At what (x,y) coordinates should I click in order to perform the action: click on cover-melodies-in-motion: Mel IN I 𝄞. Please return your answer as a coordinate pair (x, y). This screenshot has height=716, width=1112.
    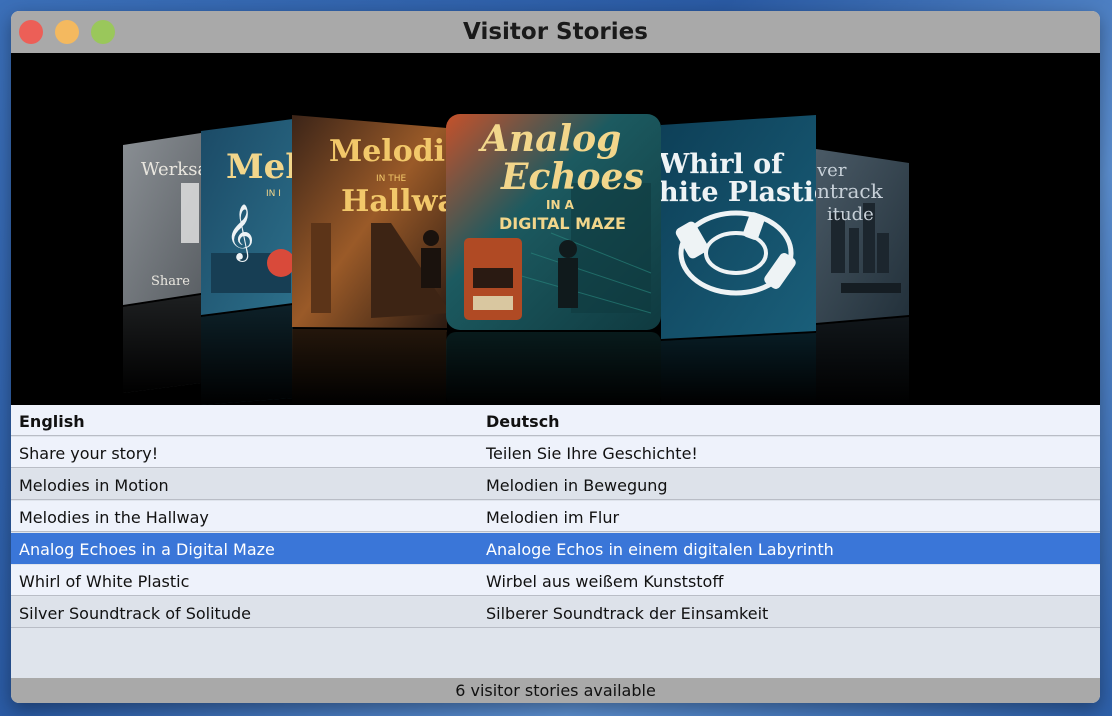
    Looking at the image, I should click on (249, 262).